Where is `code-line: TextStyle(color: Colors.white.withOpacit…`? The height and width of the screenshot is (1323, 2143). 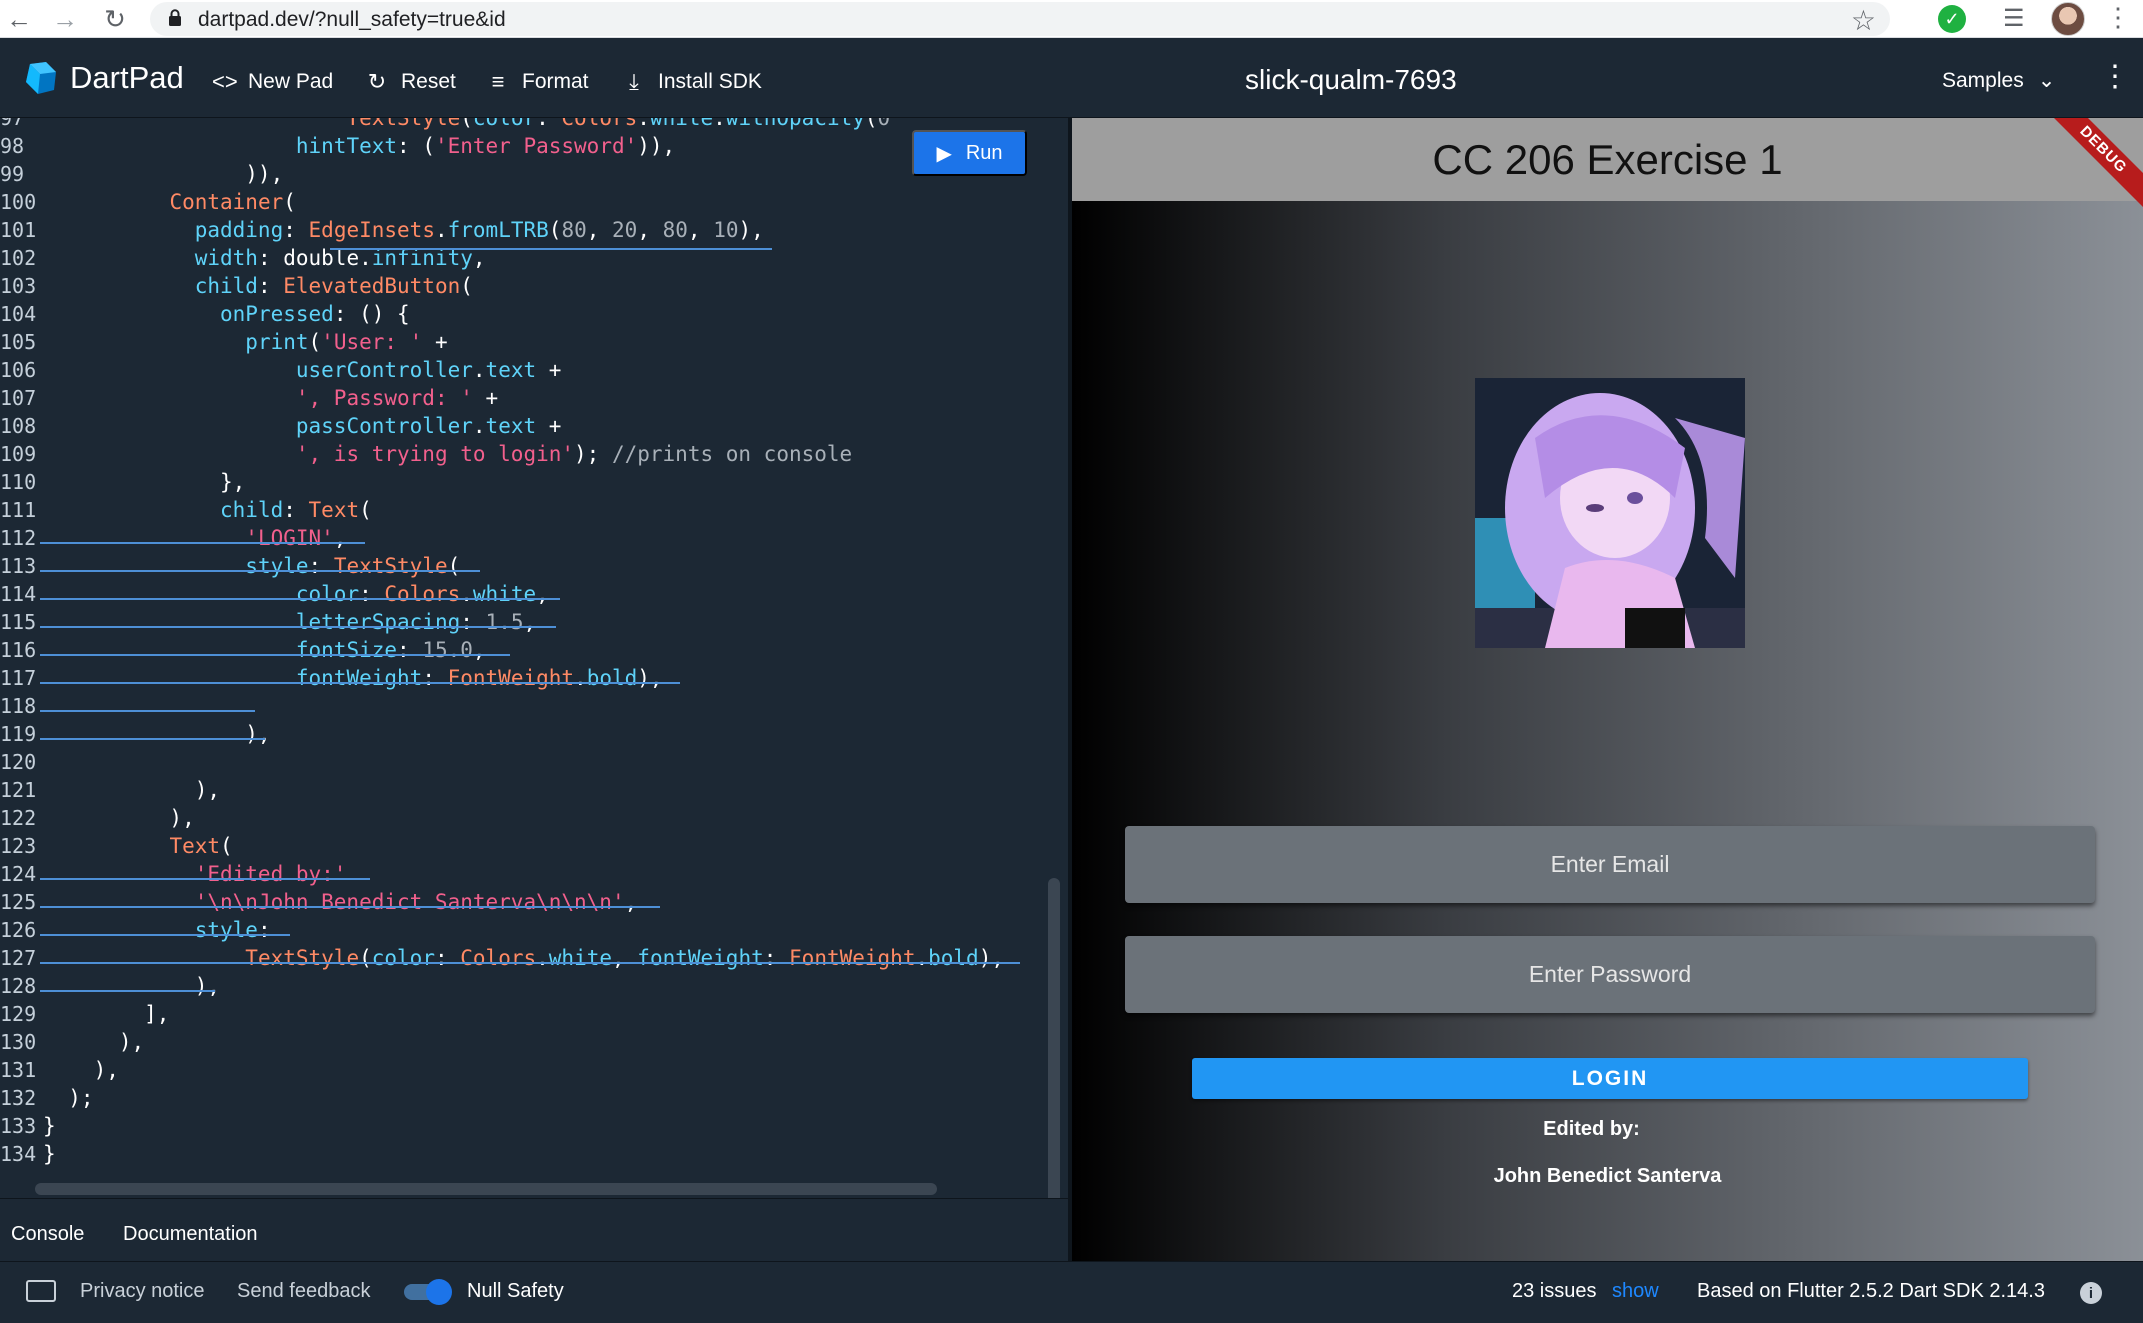 code-line: TextStyle(color: Colors.white.withOpacit… is located at coordinates (466, 125).